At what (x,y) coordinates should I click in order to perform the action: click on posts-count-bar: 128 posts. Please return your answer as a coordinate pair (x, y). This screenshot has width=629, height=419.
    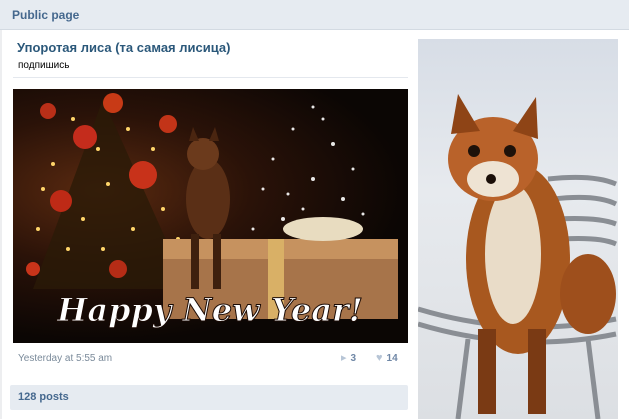
    Looking at the image, I should click on (209, 397).